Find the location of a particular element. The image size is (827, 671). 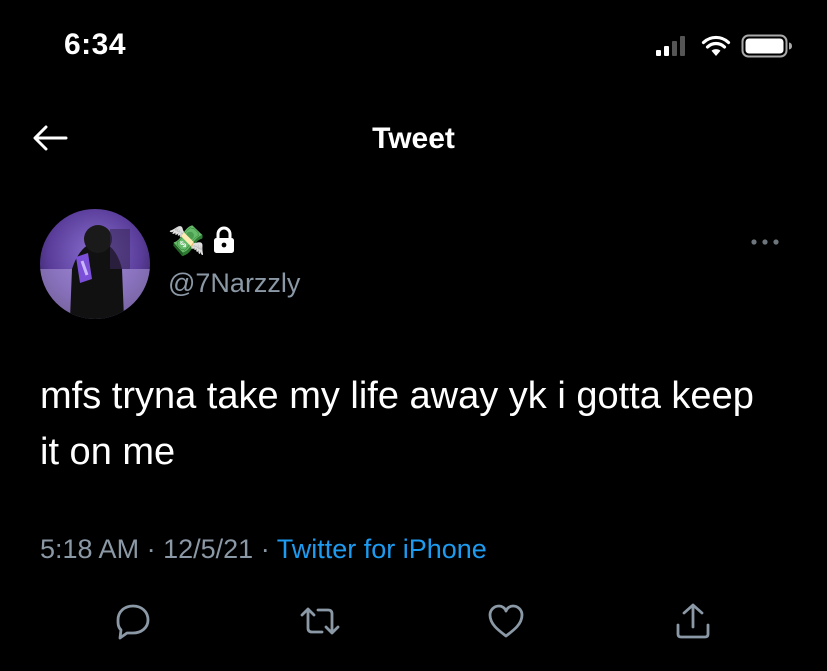

status-icons is located at coordinates (724, 48).